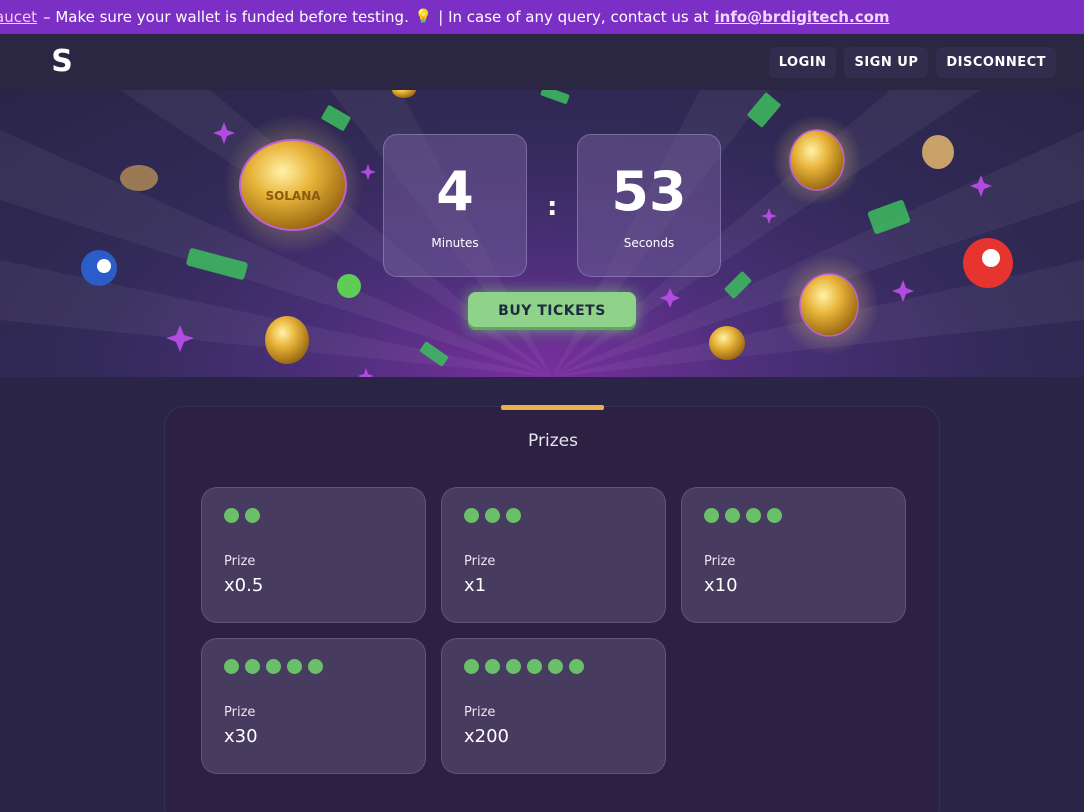  I want to click on billiard-ball-icon, so click(99, 268).